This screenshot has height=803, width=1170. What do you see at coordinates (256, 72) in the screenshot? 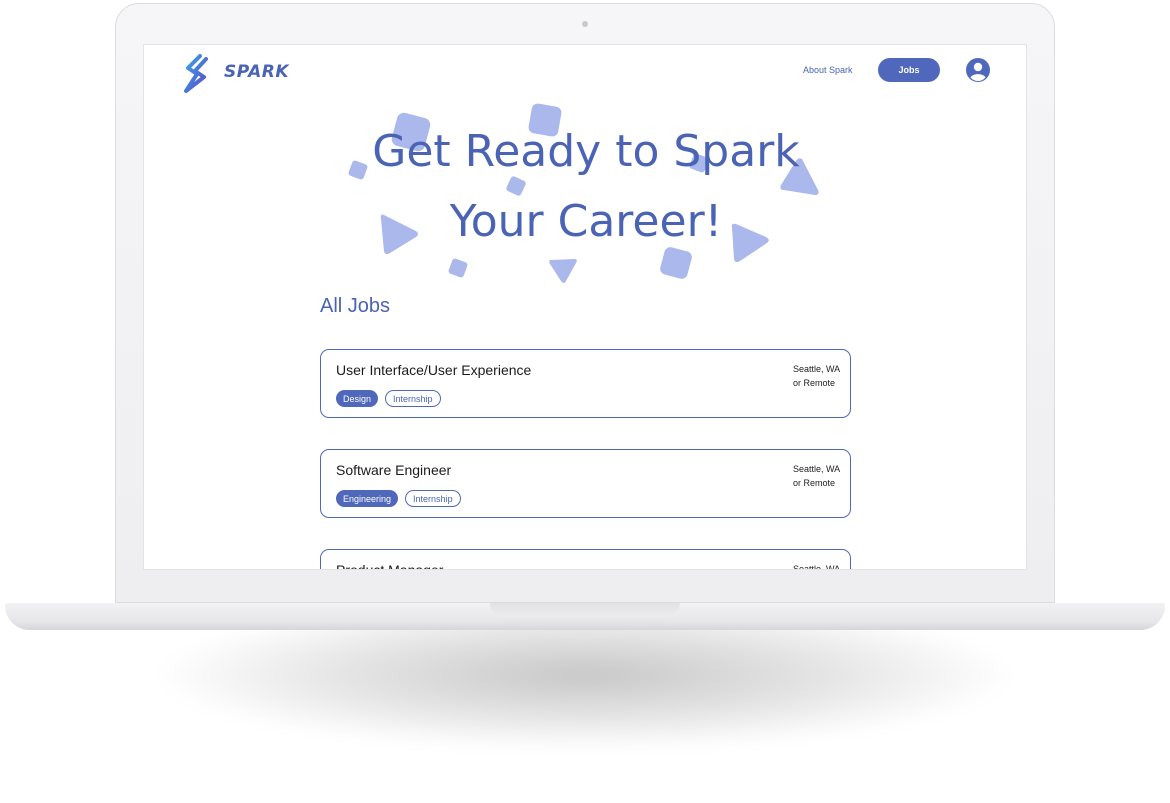
I see `brand-name: SPARK` at bounding box center [256, 72].